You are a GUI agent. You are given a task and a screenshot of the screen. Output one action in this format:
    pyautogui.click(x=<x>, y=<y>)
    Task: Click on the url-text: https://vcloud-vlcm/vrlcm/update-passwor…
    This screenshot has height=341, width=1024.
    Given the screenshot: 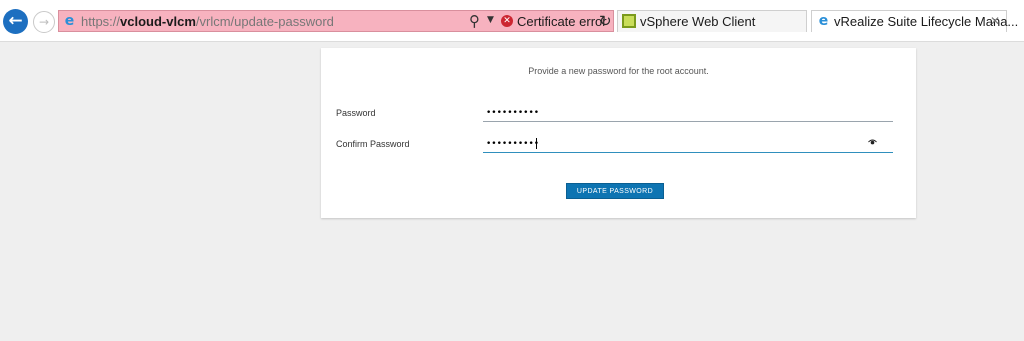 What is the action you would take?
    pyautogui.click(x=207, y=21)
    